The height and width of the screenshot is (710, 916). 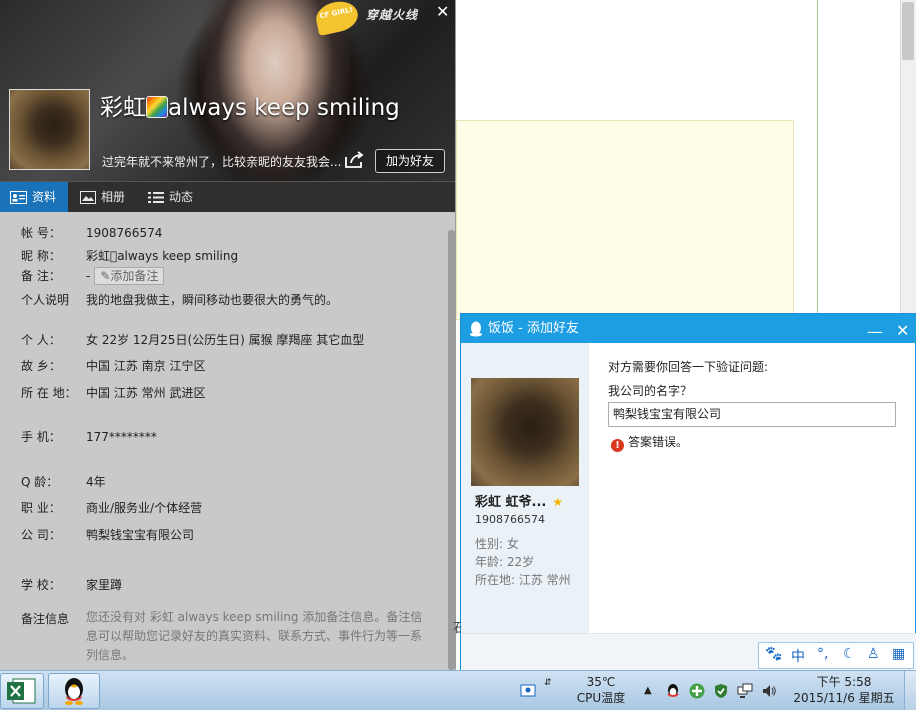 I want to click on minimize-icon: —, so click(x=875, y=331).